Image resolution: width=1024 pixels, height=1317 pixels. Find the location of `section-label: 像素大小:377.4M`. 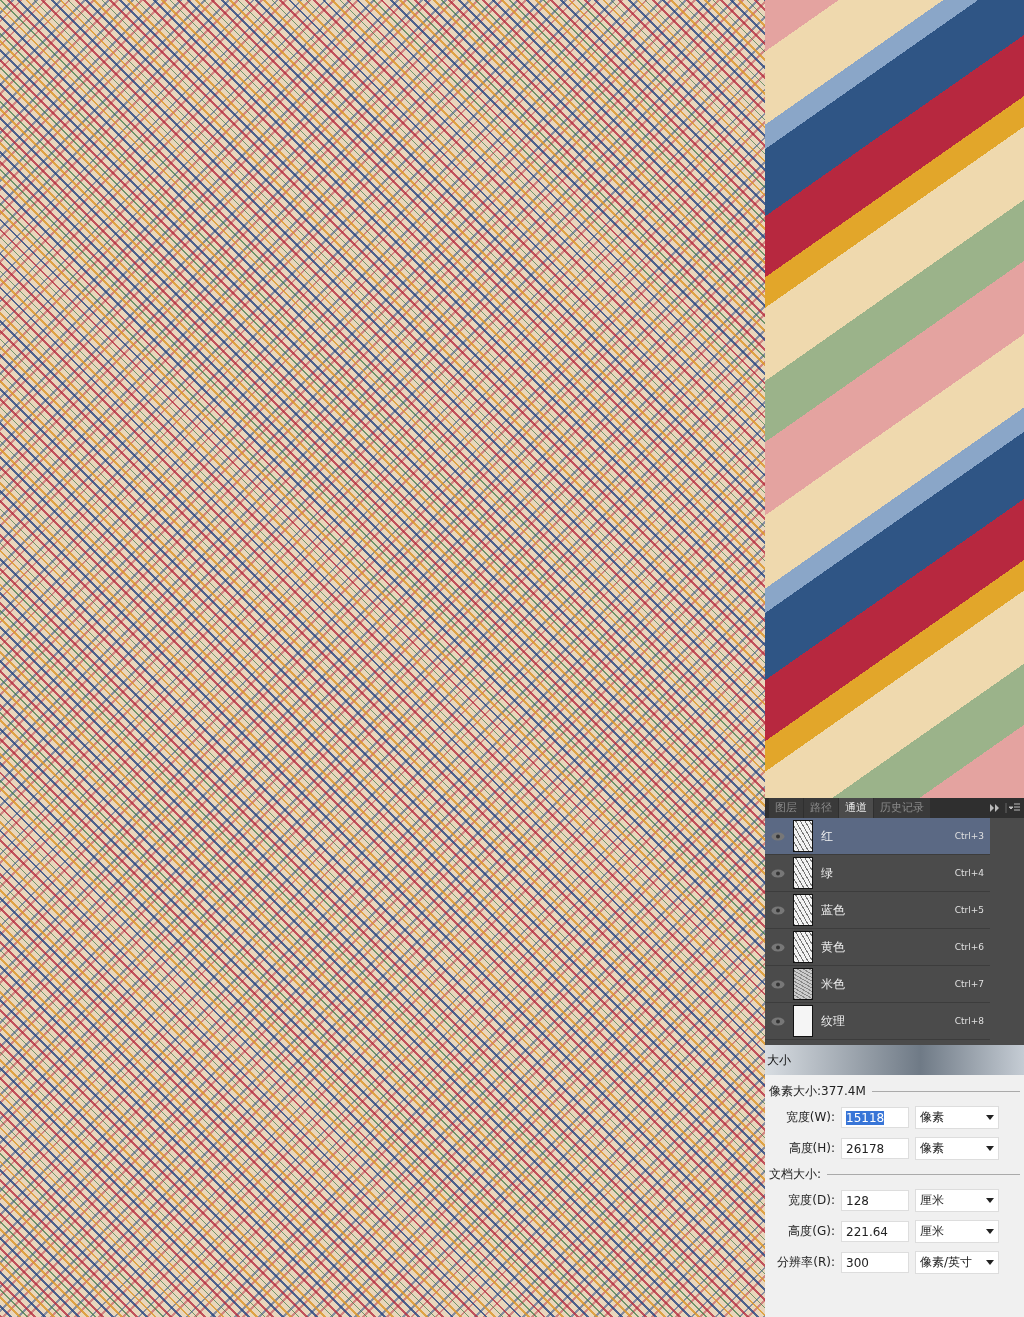

section-label: 像素大小:377.4M is located at coordinates (817, 1091).